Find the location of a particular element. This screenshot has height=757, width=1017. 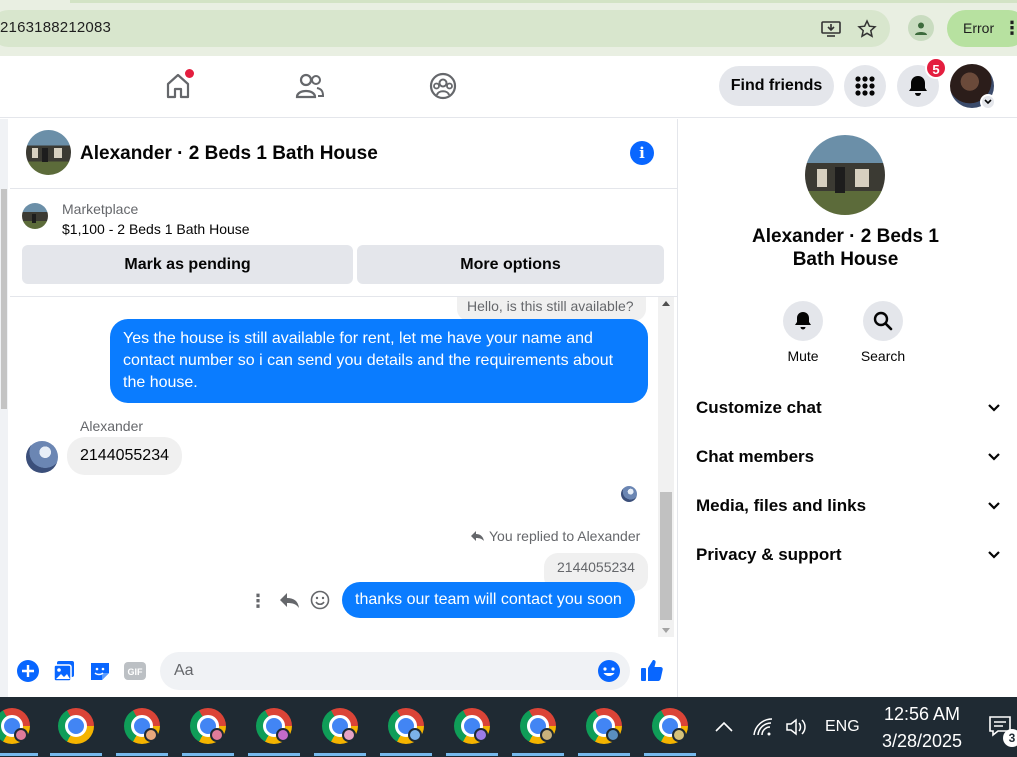

privacy-support-section: Privacy & support is located at coordinates (848, 555).